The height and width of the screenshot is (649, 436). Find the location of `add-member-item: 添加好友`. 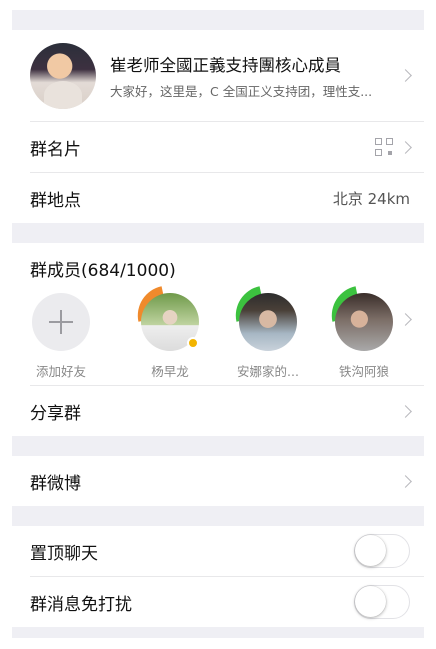

add-member-item: 添加好友 is located at coordinates (61, 339).